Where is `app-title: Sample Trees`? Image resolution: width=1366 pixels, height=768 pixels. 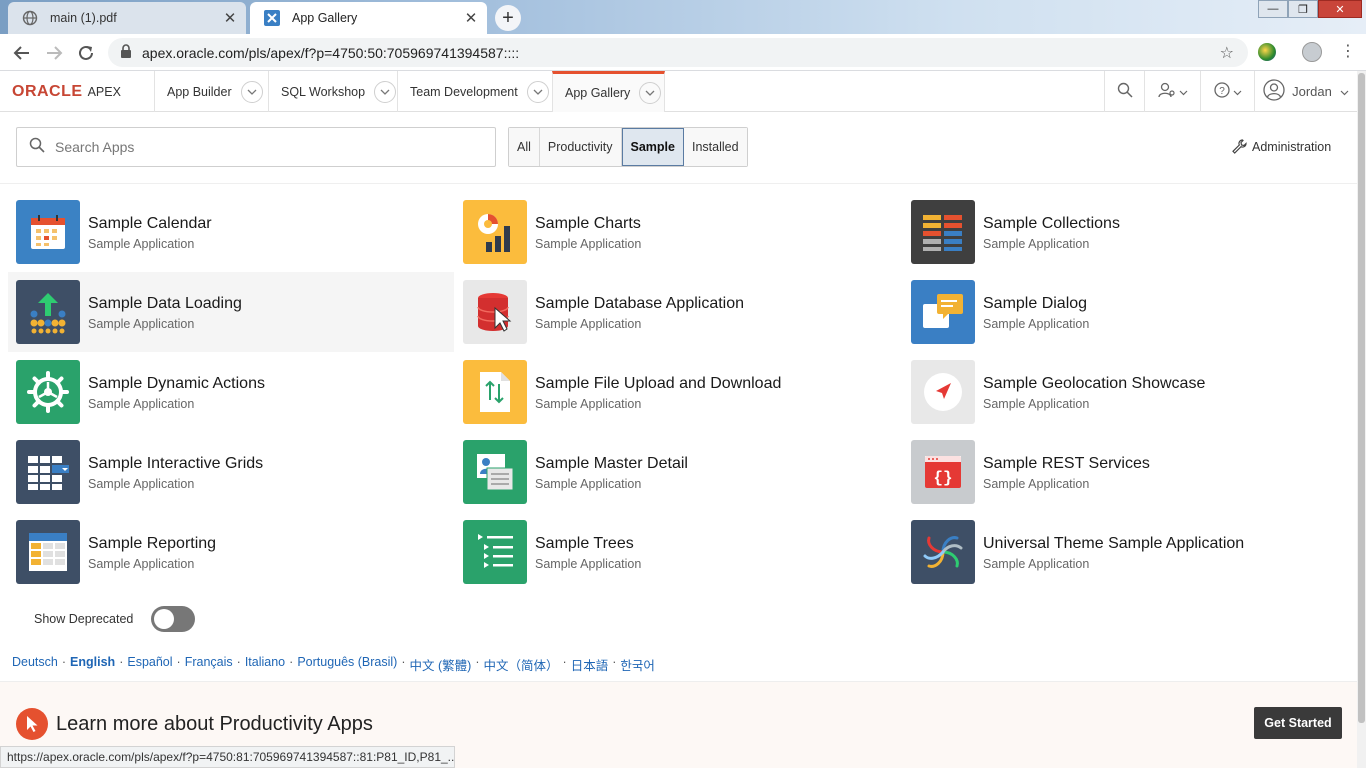
app-title: Sample Trees is located at coordinates (584, 543).